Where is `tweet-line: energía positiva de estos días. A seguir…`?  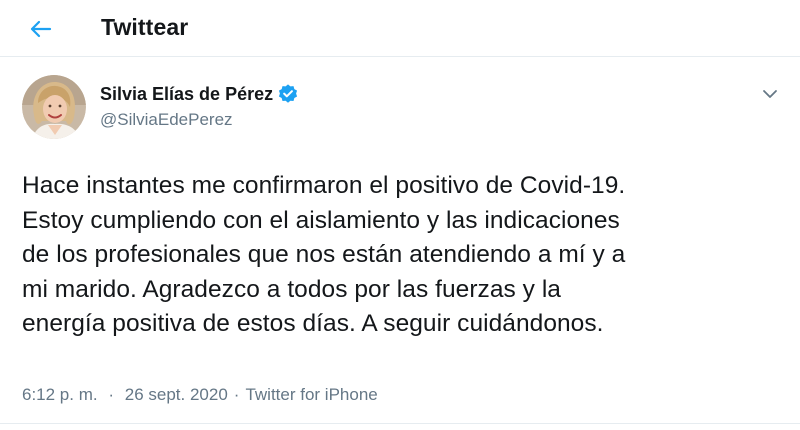
tweet-line: energía positiva de estos días. A seguir… is located at coordinates (313, 323).